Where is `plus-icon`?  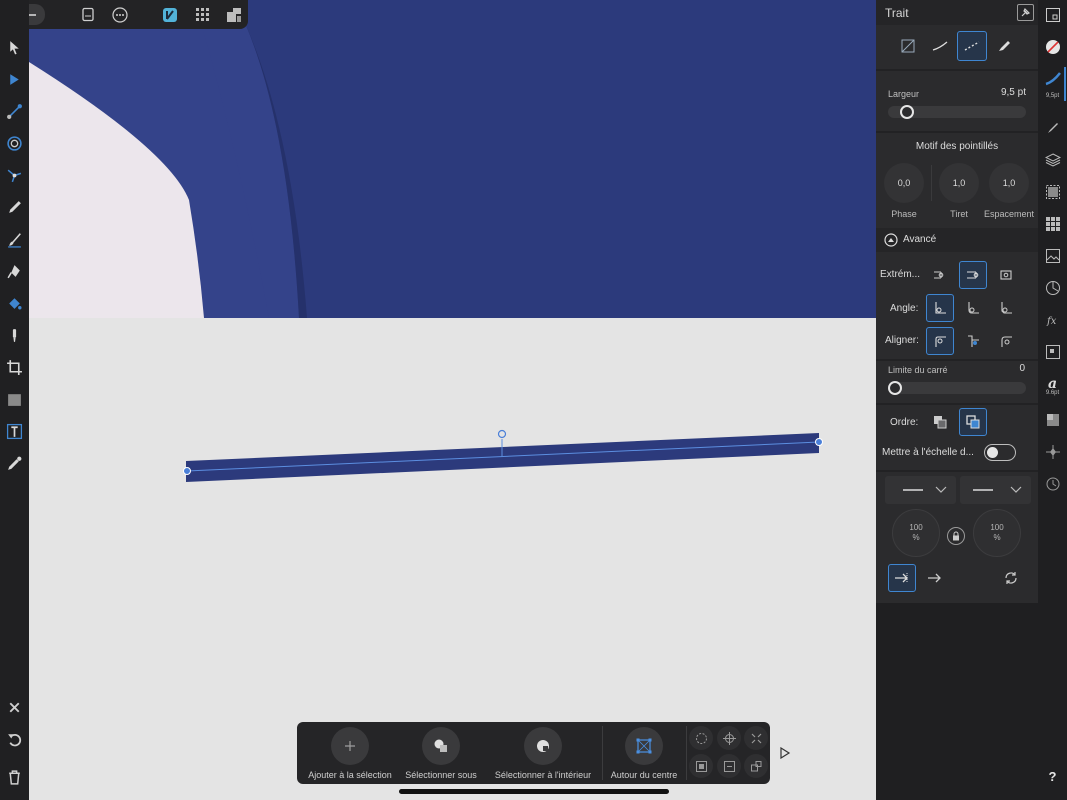 plus-icon is located at coordinates (350, 746).